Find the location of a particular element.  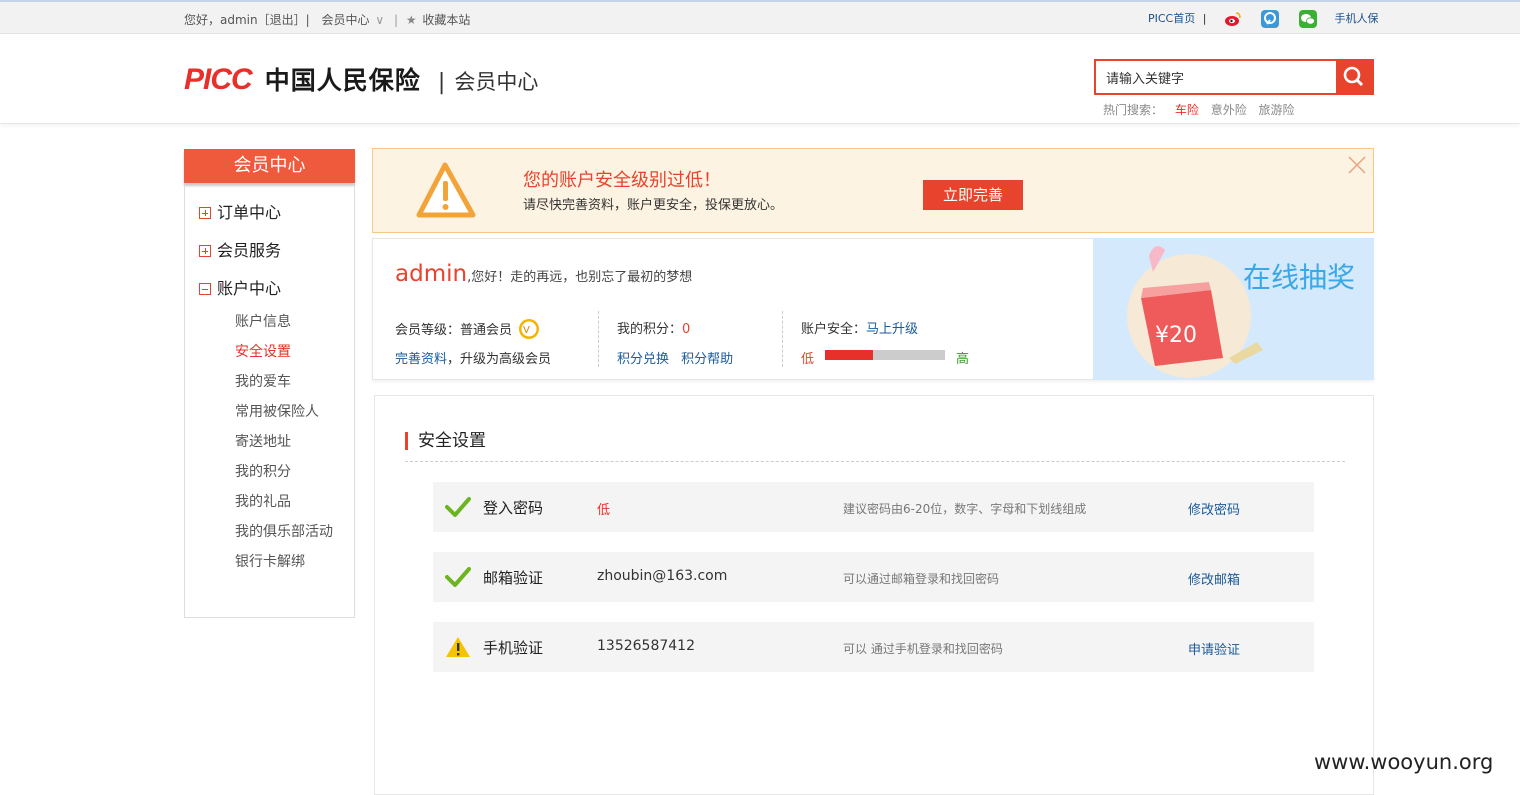

points-links: 积分兑换 积分帮助 is located at coordinates (675, 357).